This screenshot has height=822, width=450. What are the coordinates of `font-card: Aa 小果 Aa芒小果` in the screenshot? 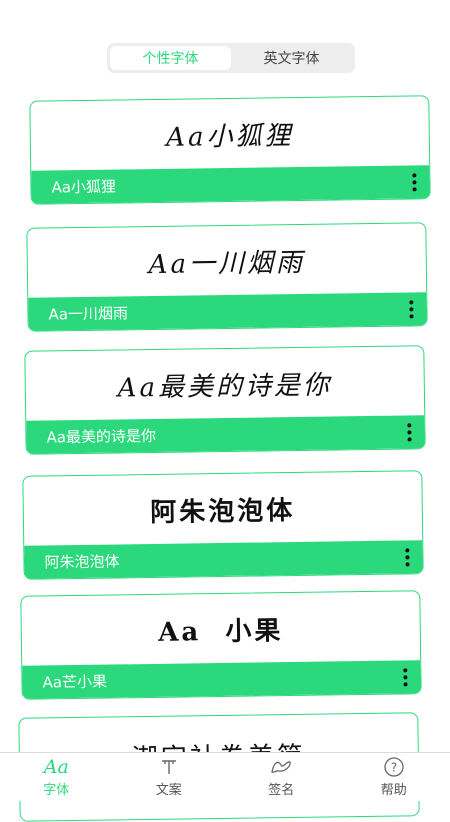 It's located at (220, 645).